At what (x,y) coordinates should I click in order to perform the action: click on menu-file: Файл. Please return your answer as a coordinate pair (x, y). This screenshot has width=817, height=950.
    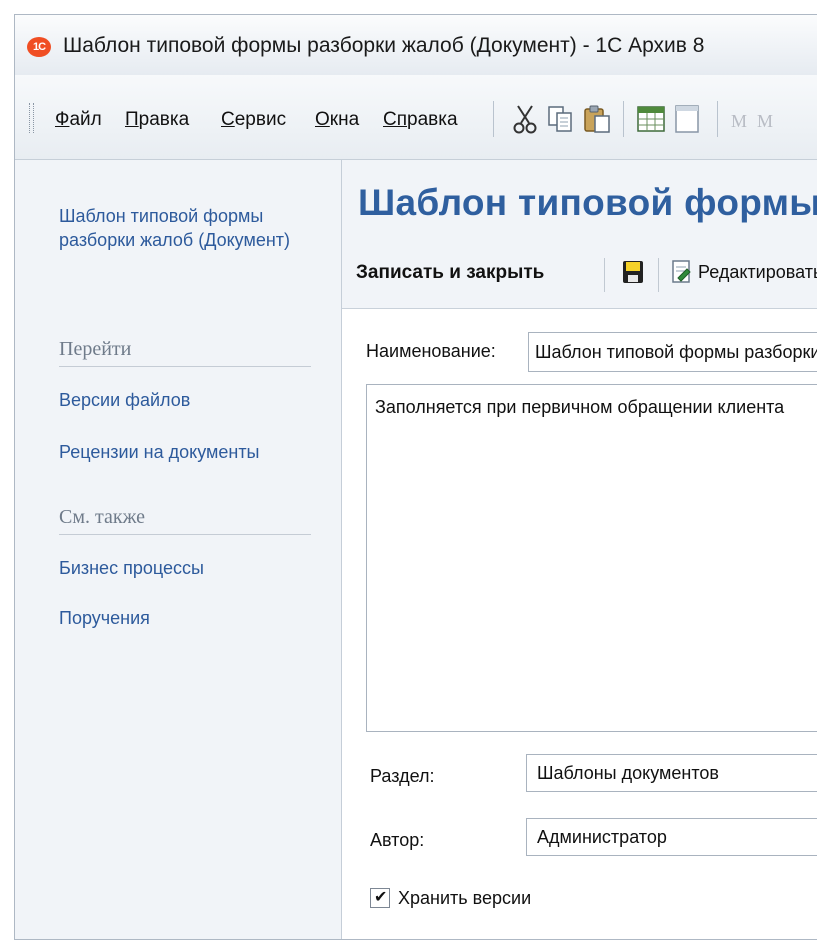
    Looking at the image, I should click on (78, 120).